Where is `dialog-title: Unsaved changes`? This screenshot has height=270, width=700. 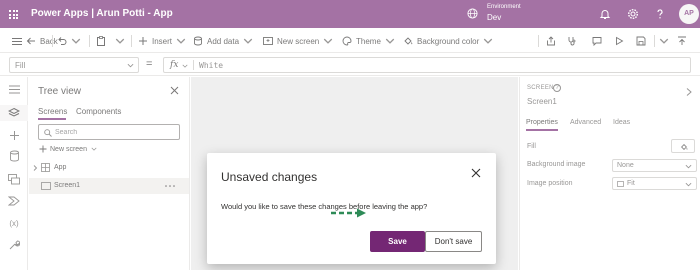
dialog-title: Unsaved changes is located at coordinates (269, 177).